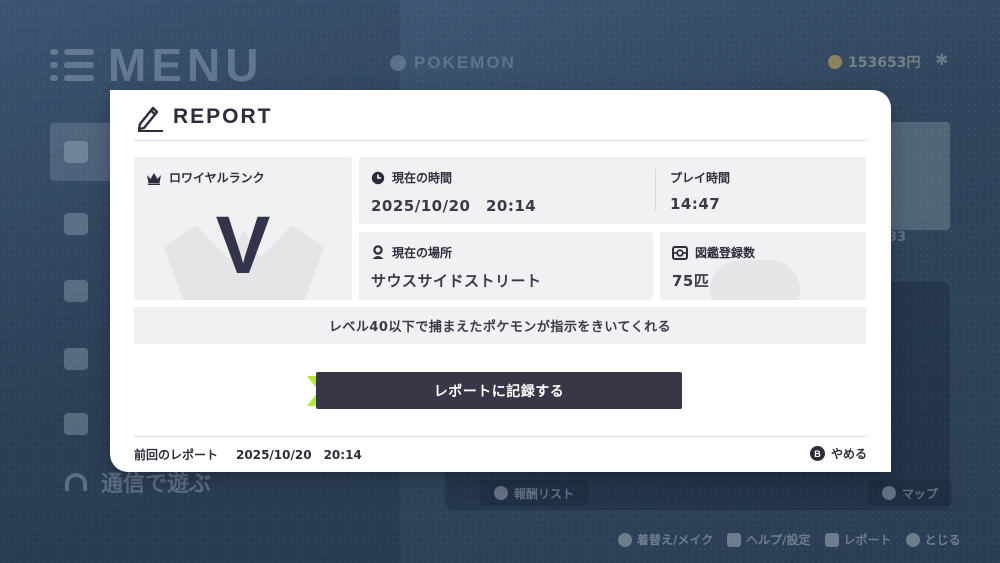 This screenshot has height=563, width=1000. I want to click on previous-report: 前回のレポート 2025/10/20 20:14, so click(248, 454).